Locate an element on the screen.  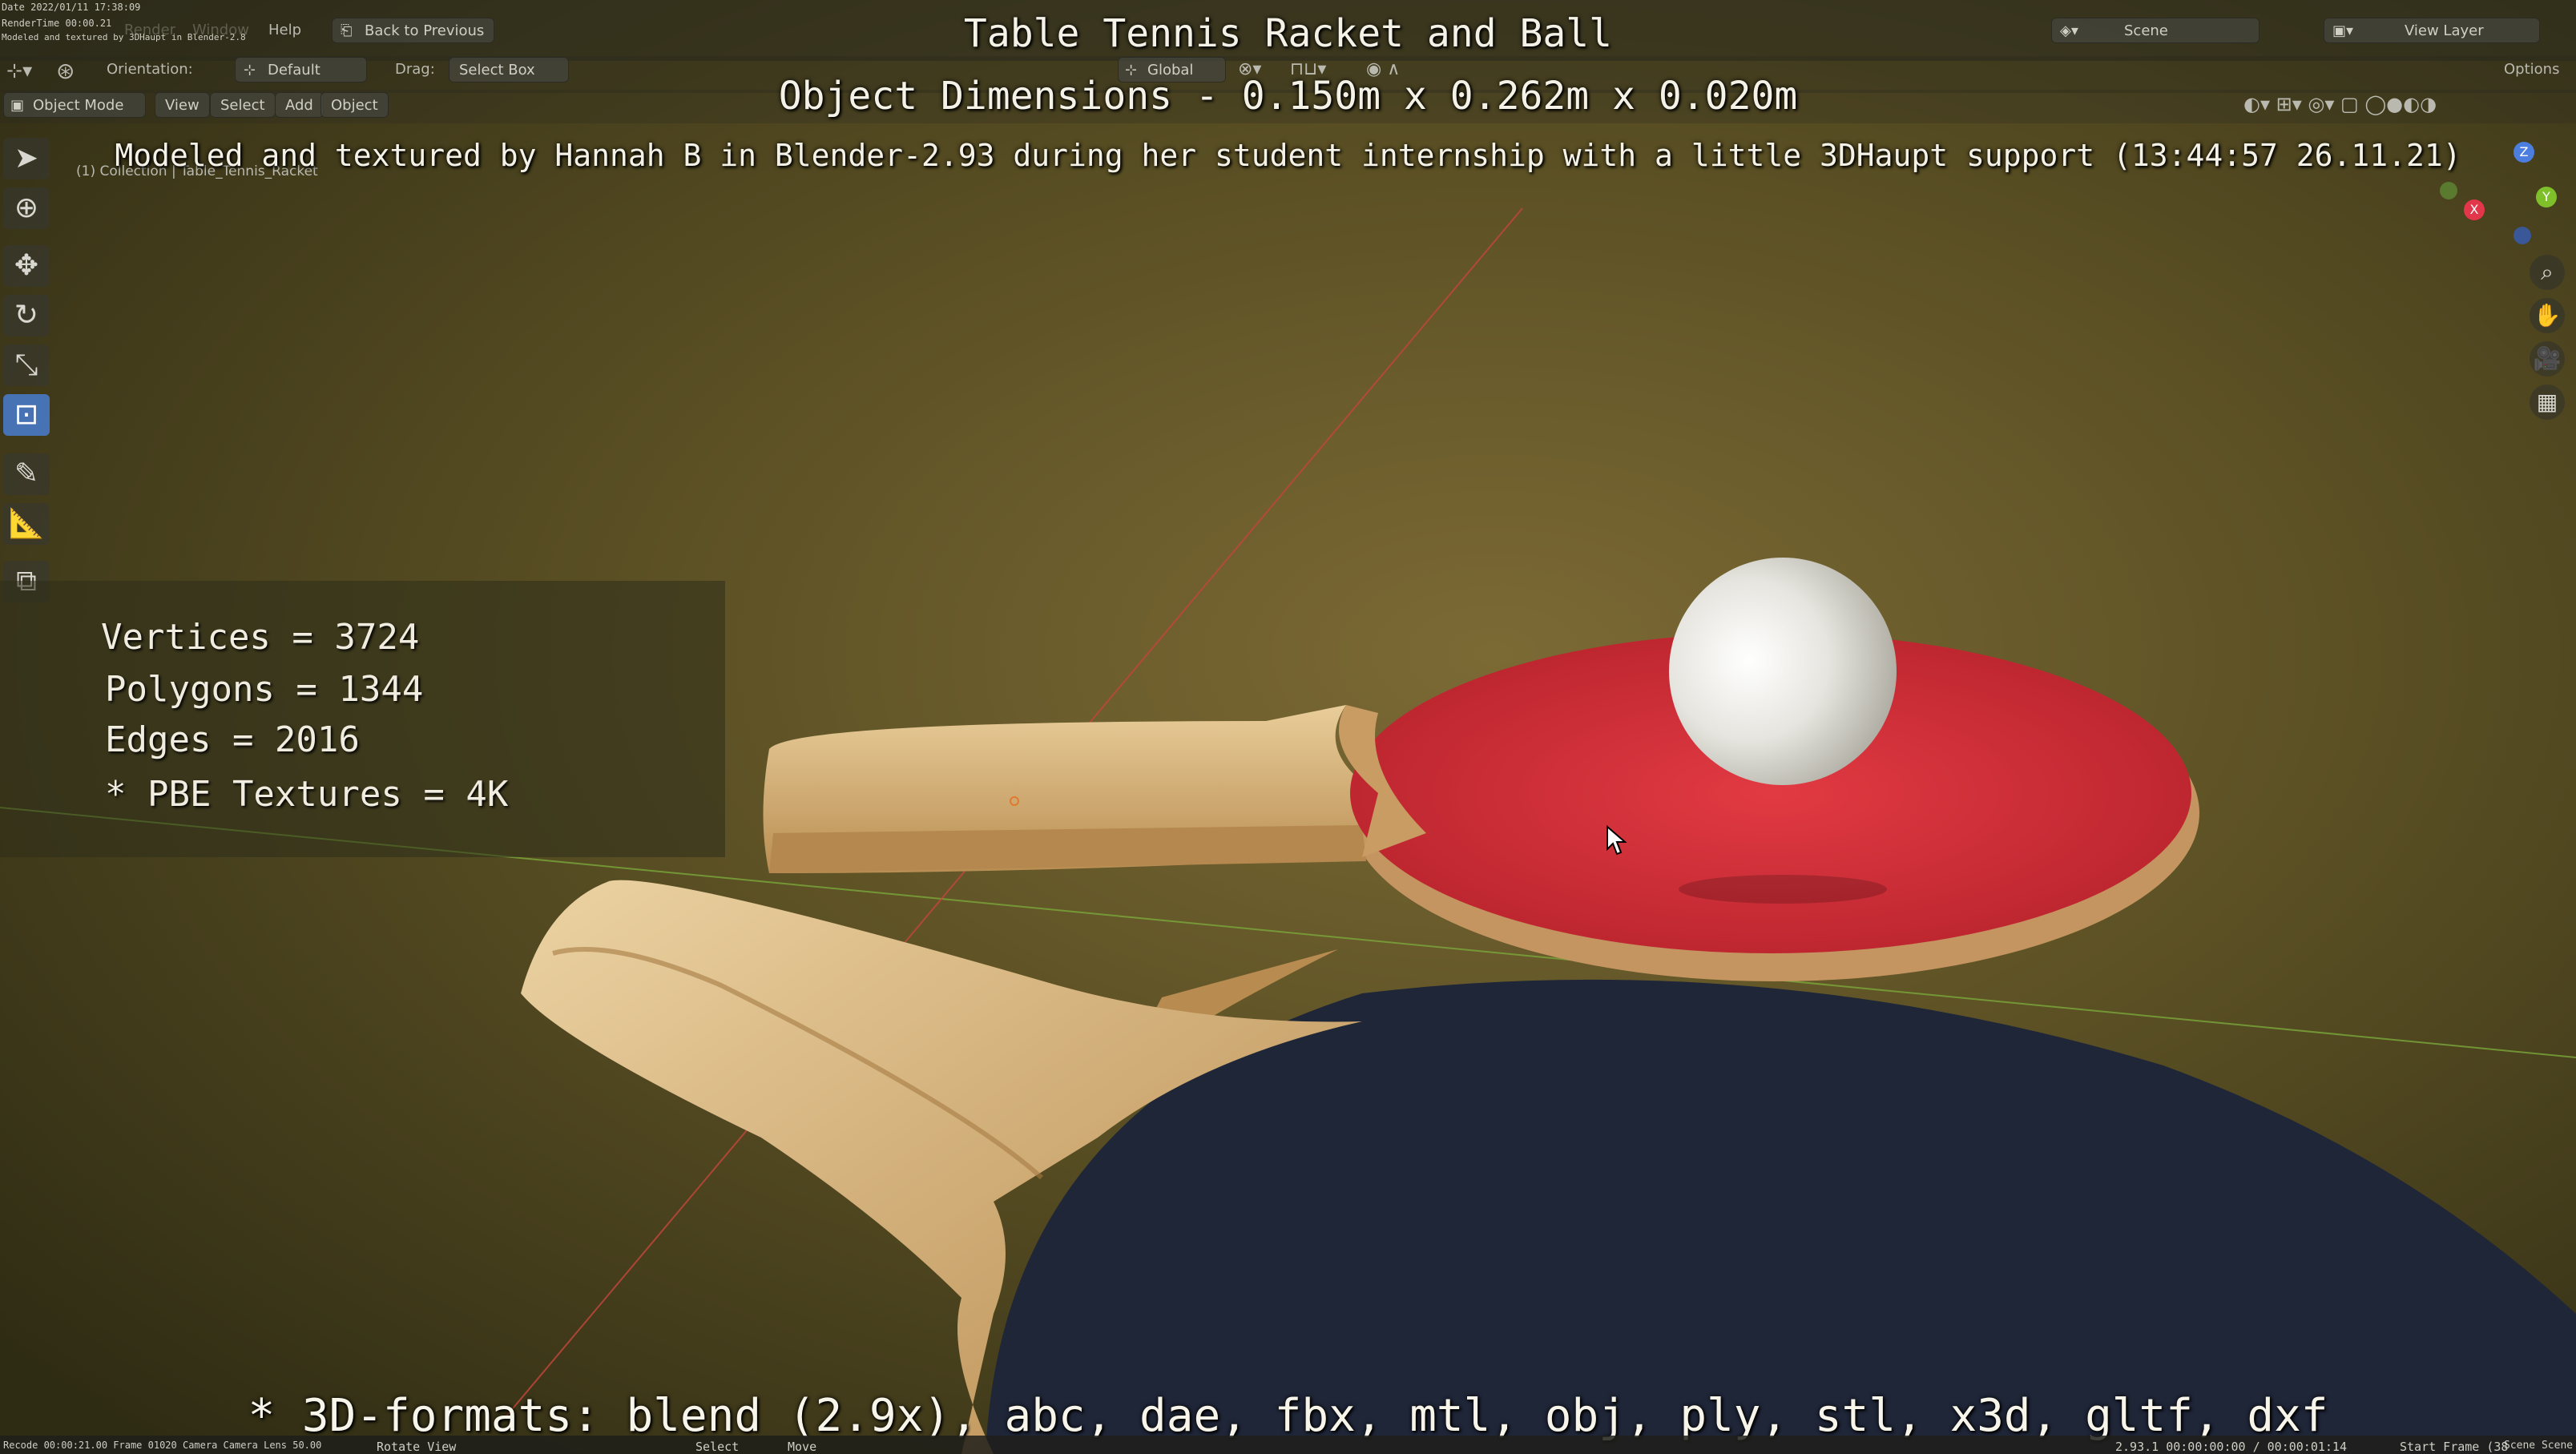
ruler-icon: 📐 is located at coordinates (26, 523).